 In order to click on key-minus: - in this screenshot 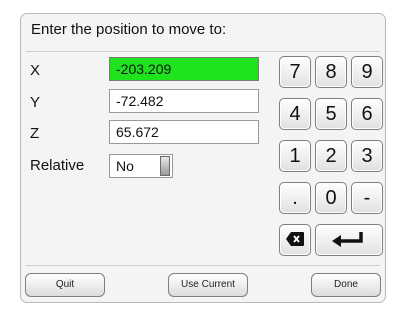, I will do `click(367, 198)`.